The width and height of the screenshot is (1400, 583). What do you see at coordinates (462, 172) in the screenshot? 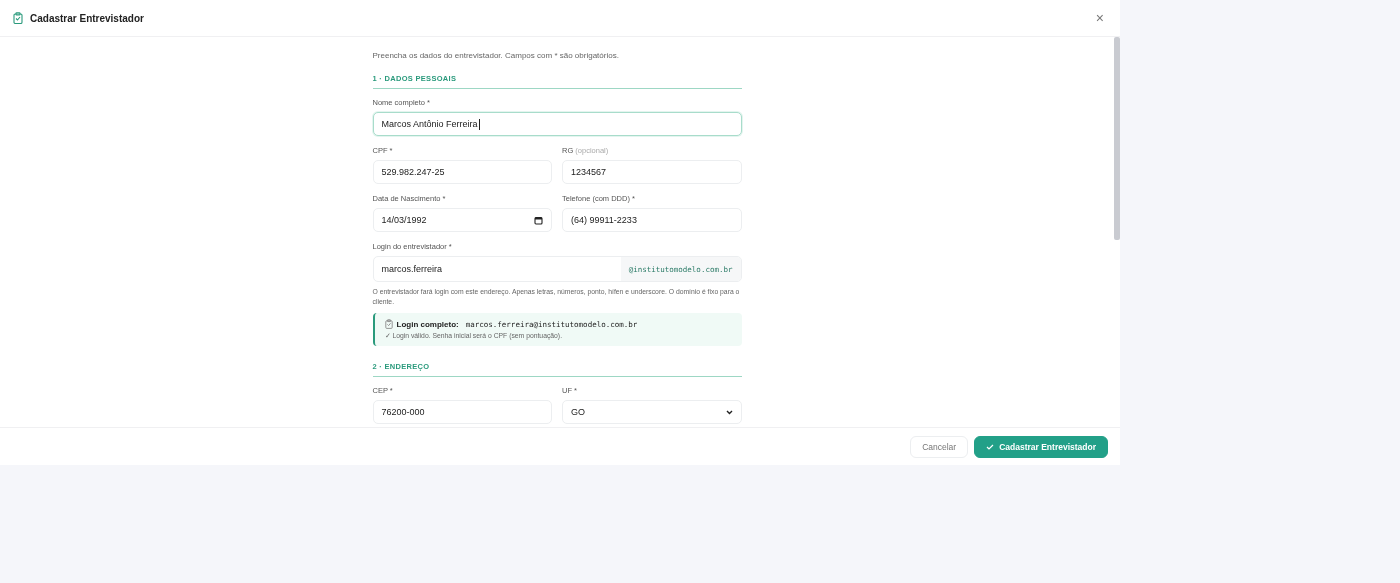
I see `text-field: 529.982.247-25` at bounding box center [462, 172].